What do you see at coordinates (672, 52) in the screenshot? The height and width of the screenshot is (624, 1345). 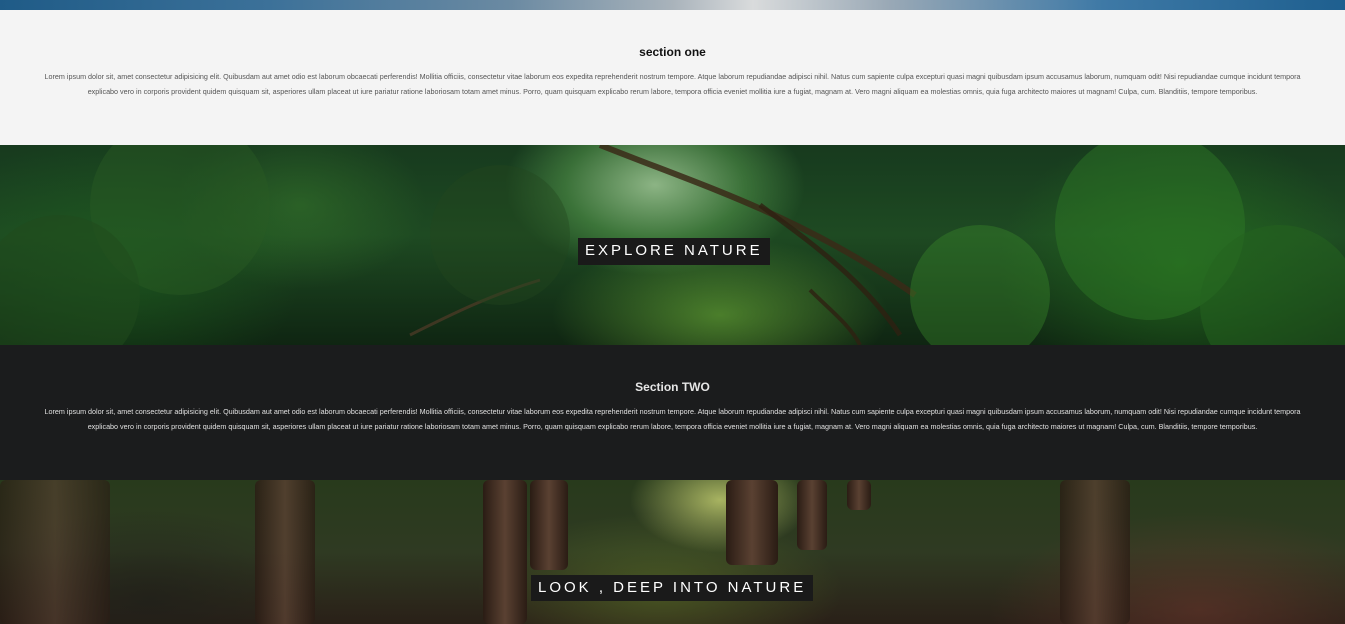 I see `section-one-title: section one` at bounding box center [672, 52].